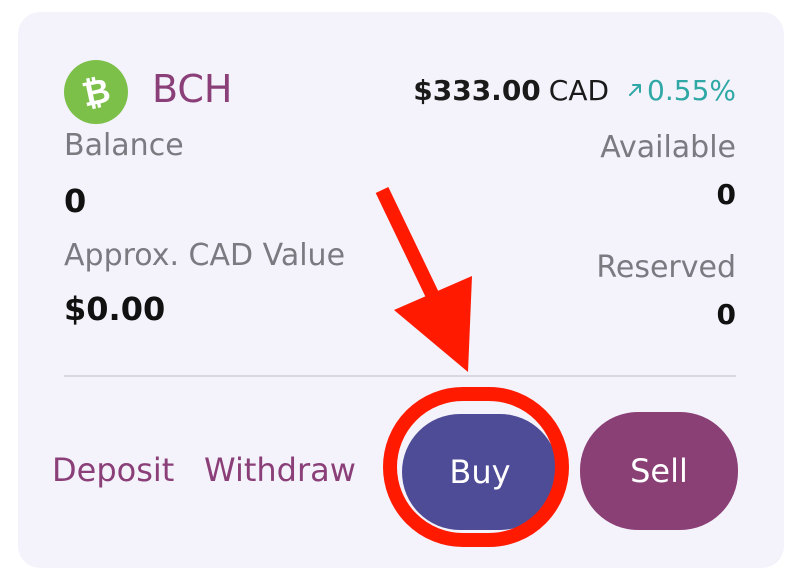 The width and height of the screenshot is (800, 568). I want to click on deposit-button: Deposit, so click(113, 470).